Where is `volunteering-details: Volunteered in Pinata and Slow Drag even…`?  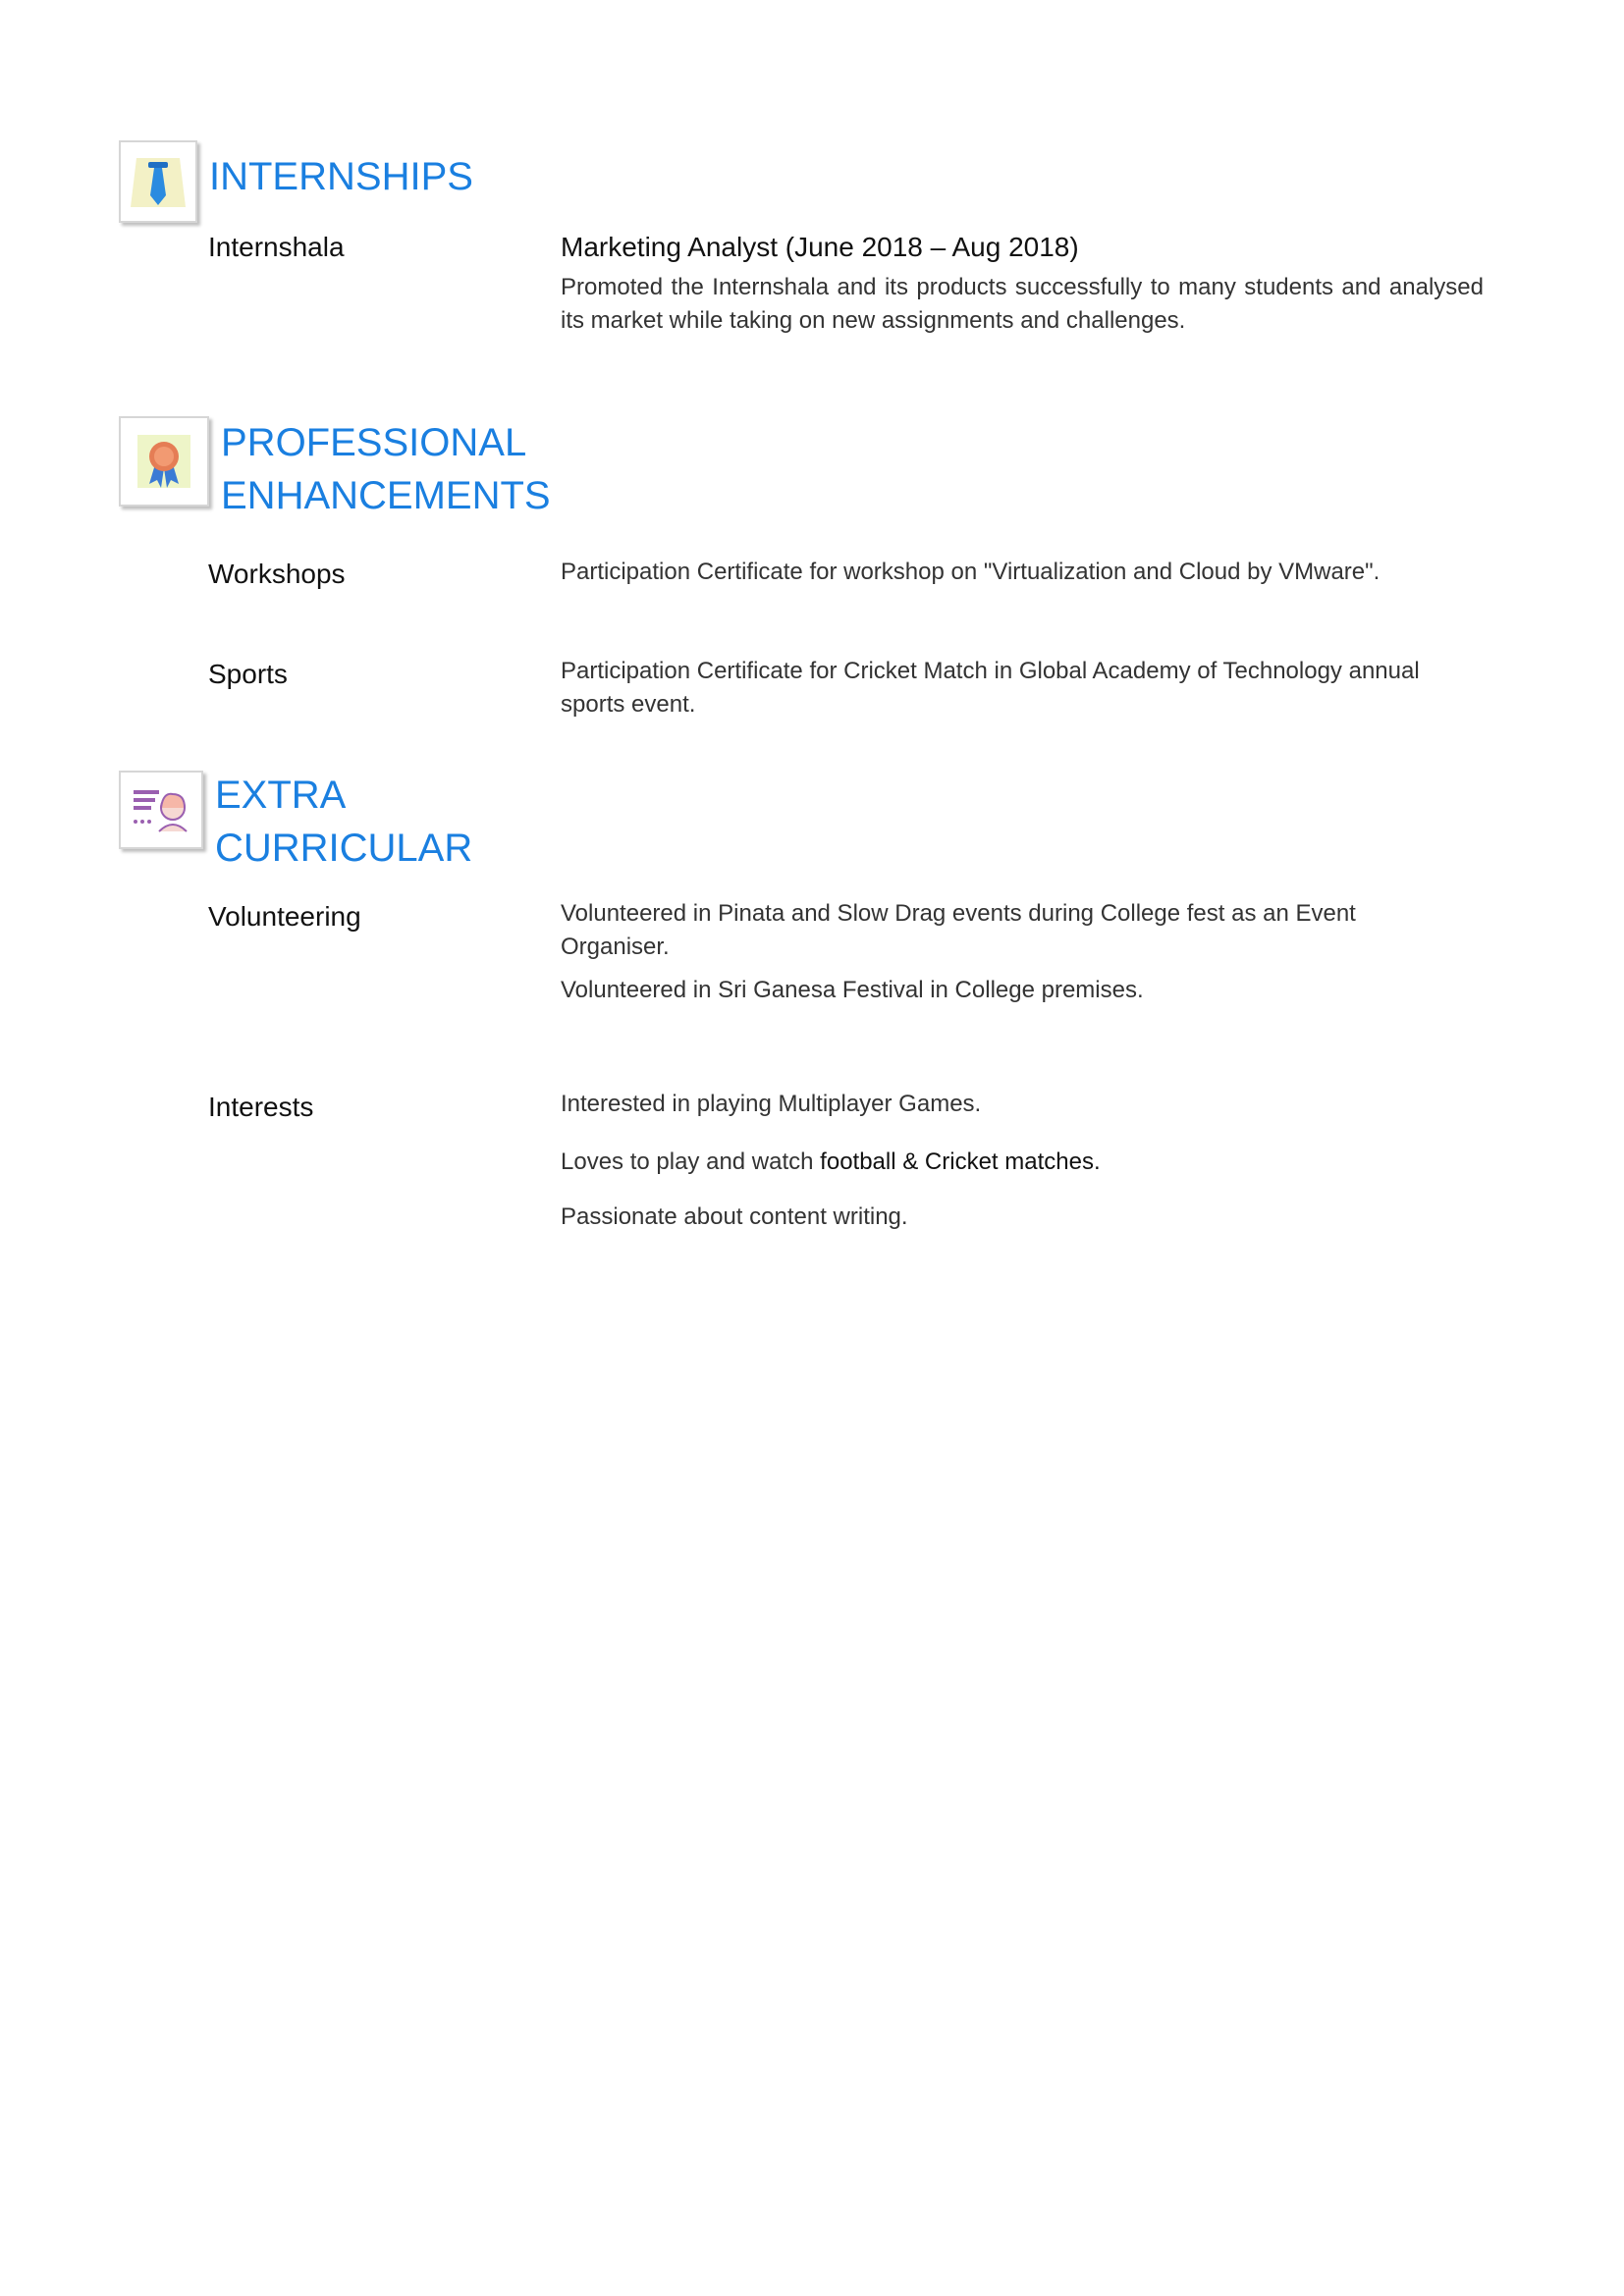 volunteering-details: Volunteered in Pinata and Slow Drag even… is located at coordinates (993, 957).